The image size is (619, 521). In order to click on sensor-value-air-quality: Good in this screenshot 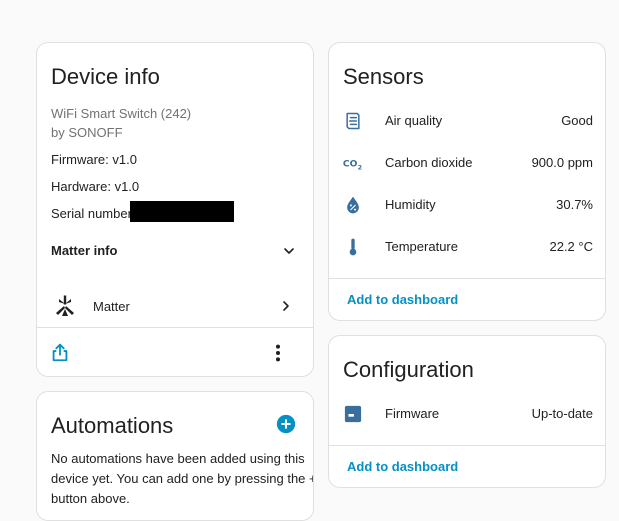, I will do `click(577, 120)`.